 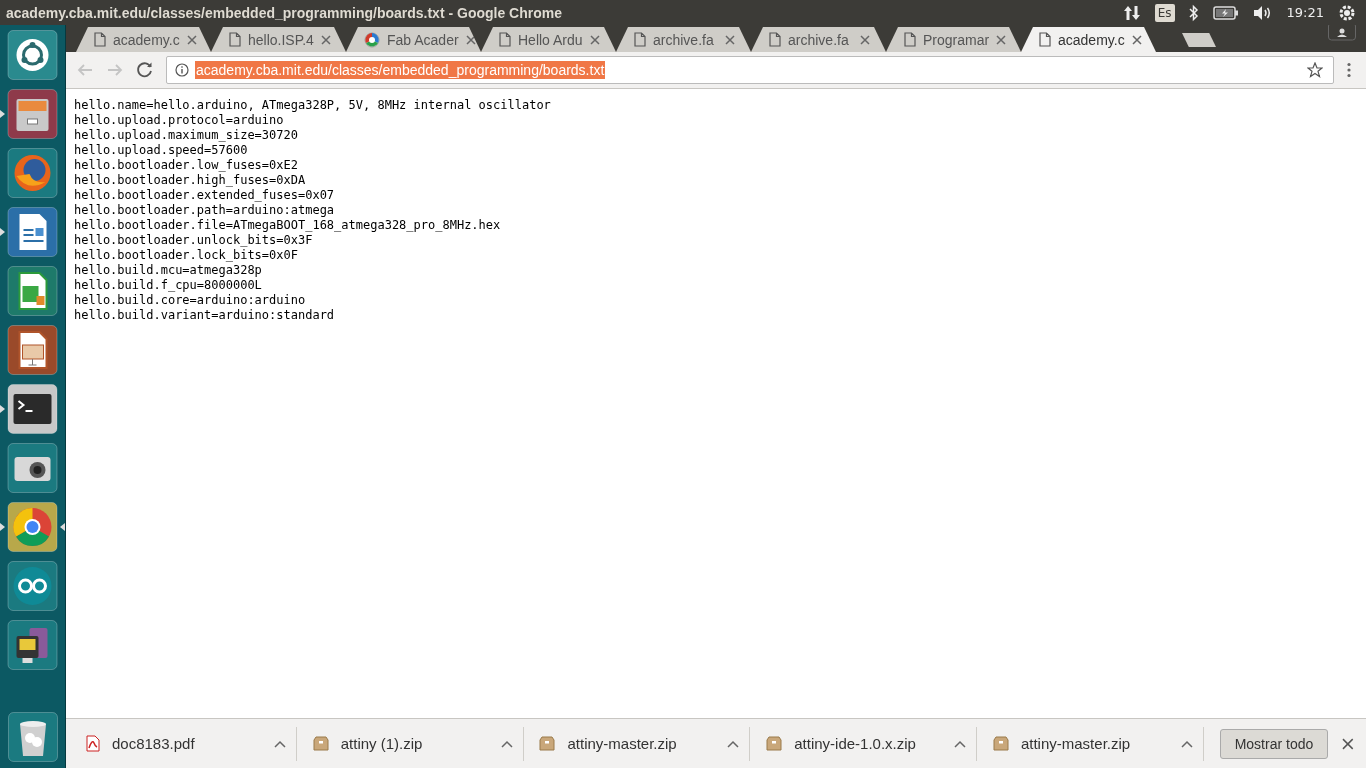 What do you see at coordinates (205, 195) in the screenshot?
I see `text-line: hello.bootloader.extended_fuses=0x07` at bounding box center [205, 195].